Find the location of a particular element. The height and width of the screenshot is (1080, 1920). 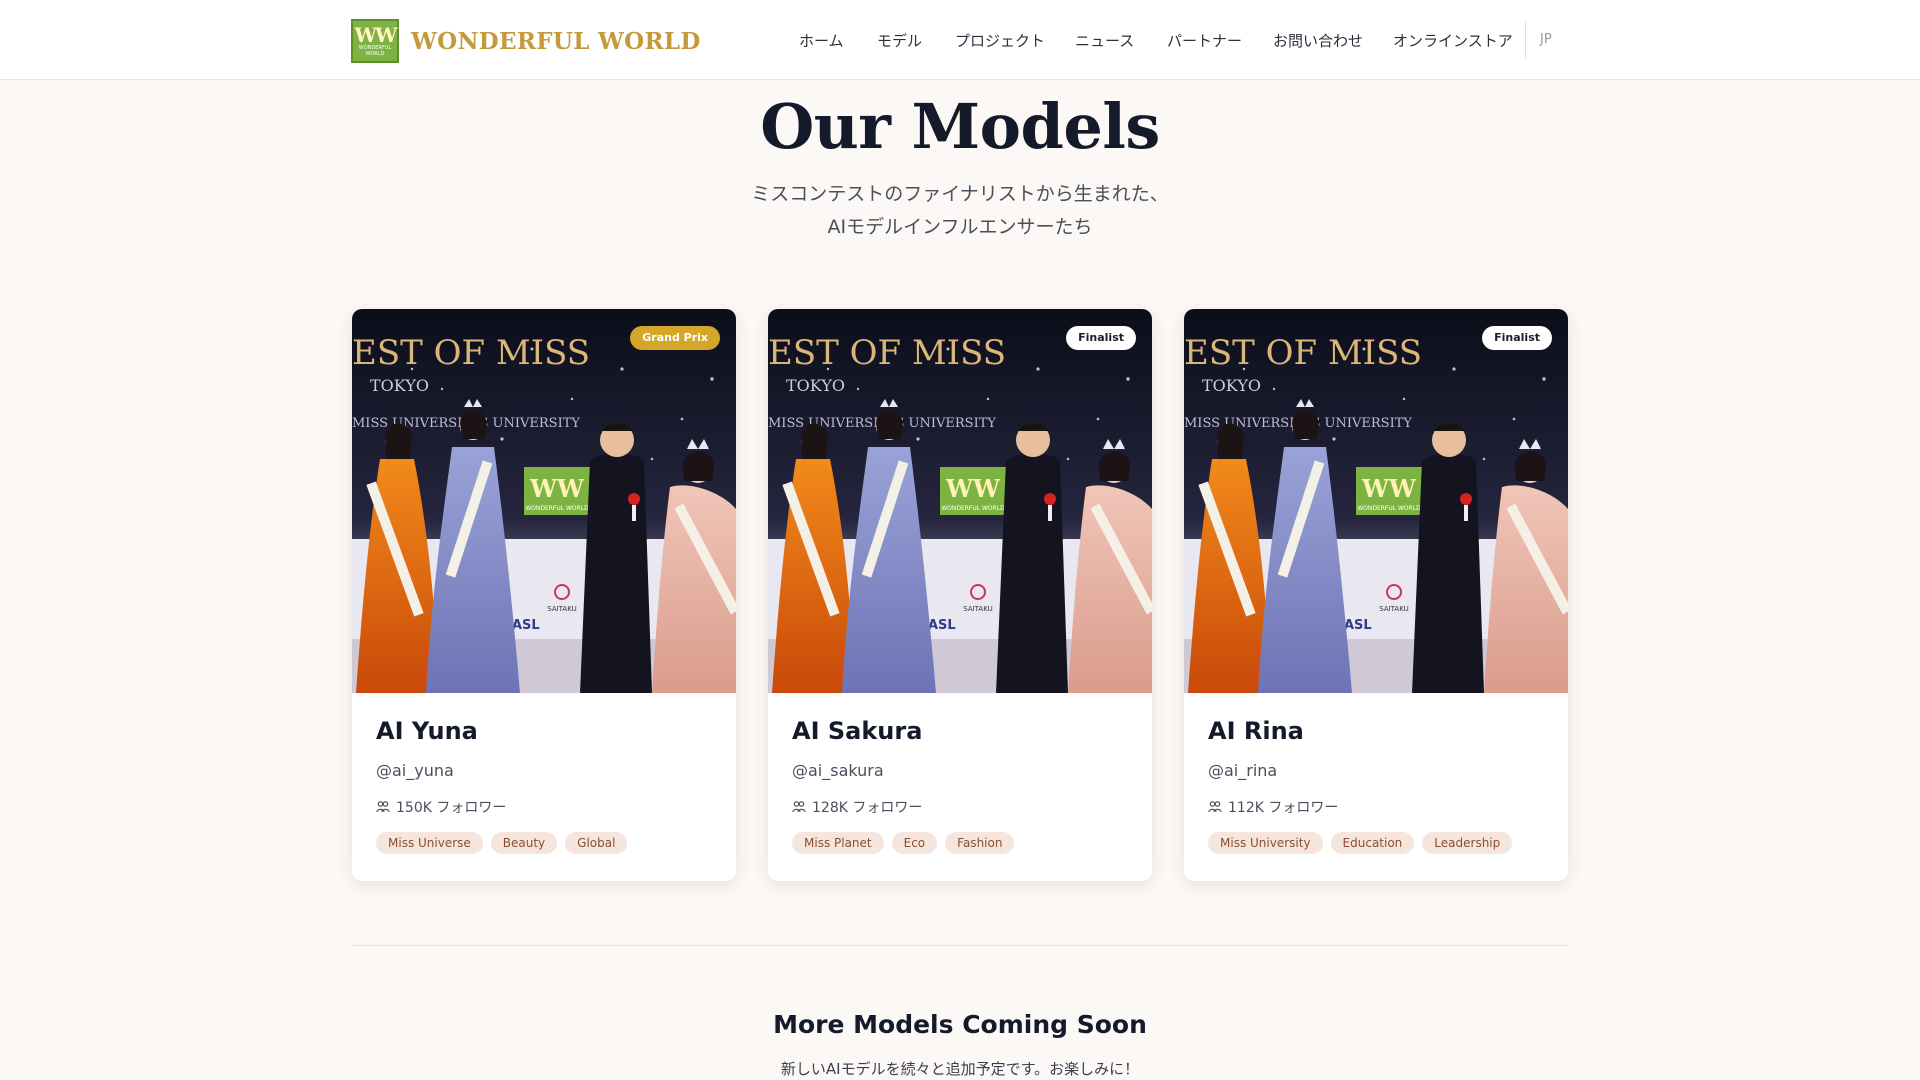

nav-item-news: ニュース is located at coordinates (1104, 40).